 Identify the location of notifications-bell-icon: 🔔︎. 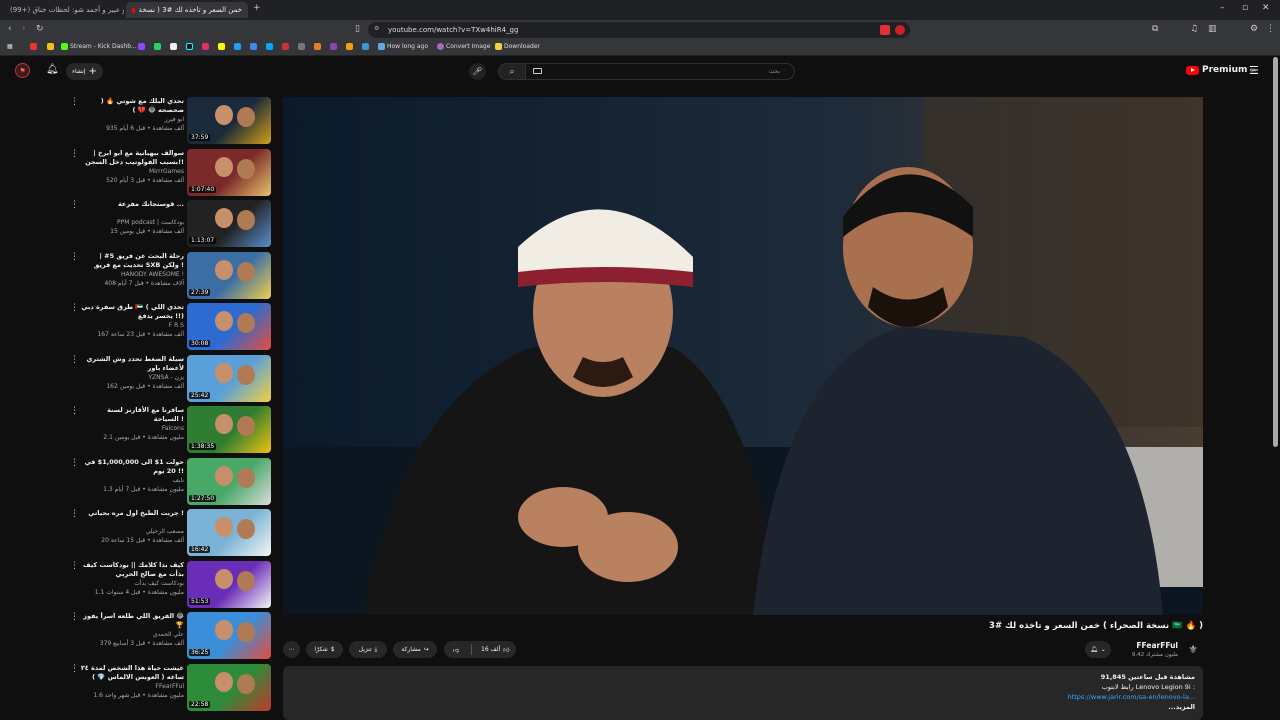
(52, 69).